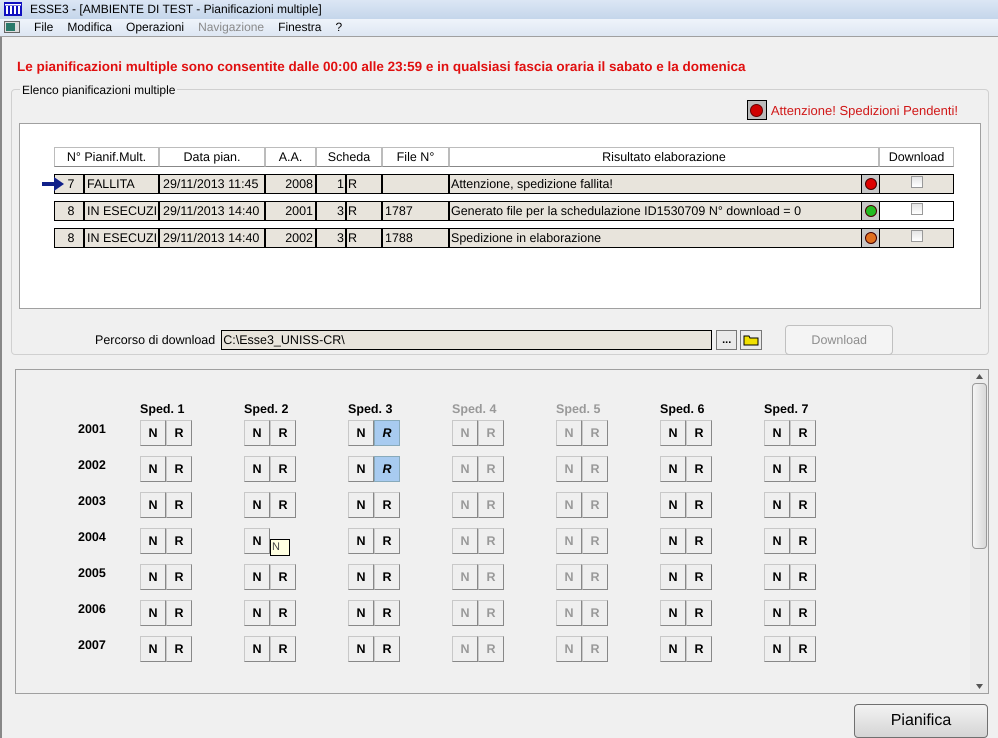  I want to click on table-cell: 29/11/2013 14:40, so click(212, 210).